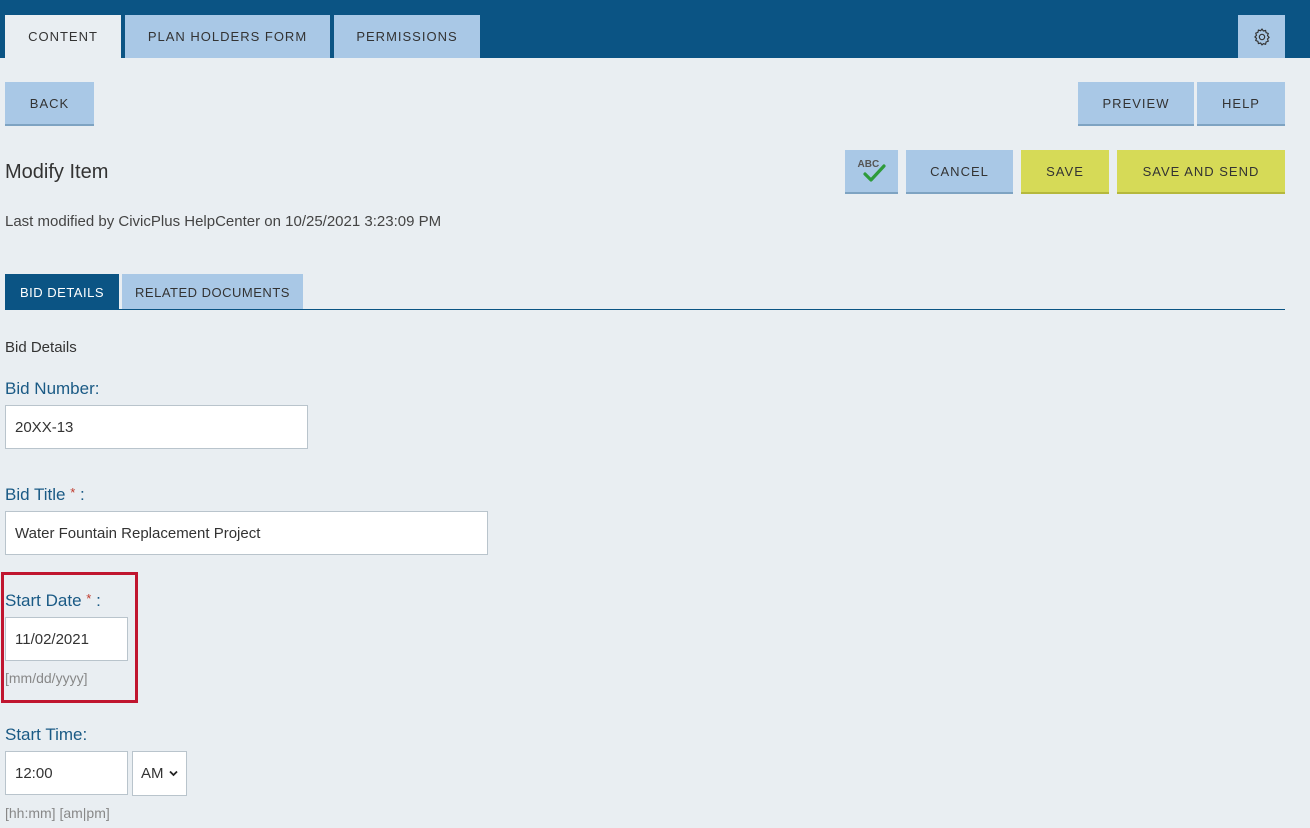 The image size is (1310, 828). Describe the element at coordinates (44, 427) in the screenshot. I see `bid-number-value: 20XX-13` at that location.